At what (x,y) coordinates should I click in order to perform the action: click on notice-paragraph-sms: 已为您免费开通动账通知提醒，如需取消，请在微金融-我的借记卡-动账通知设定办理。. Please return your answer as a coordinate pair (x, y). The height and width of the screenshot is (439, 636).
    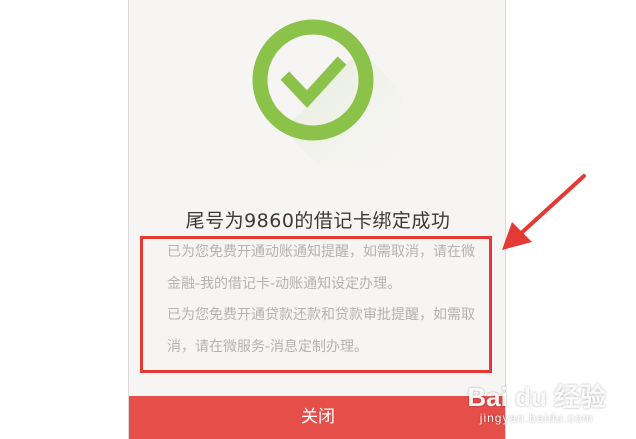
    Looking at the image, I should click on (321, 268).